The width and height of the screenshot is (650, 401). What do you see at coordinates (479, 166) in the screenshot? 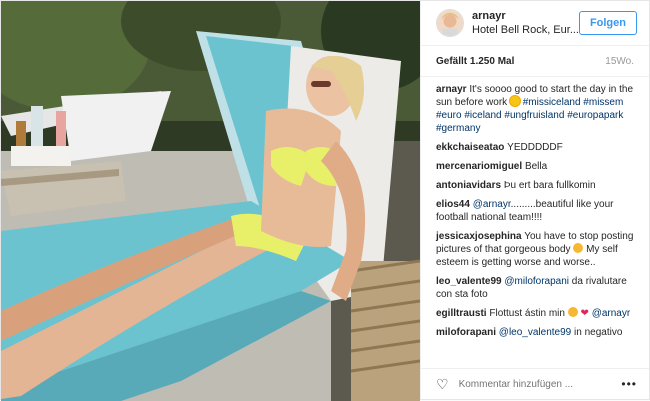
I see `comment-user: mercenariomiguel` at bounding box center [479, 166].